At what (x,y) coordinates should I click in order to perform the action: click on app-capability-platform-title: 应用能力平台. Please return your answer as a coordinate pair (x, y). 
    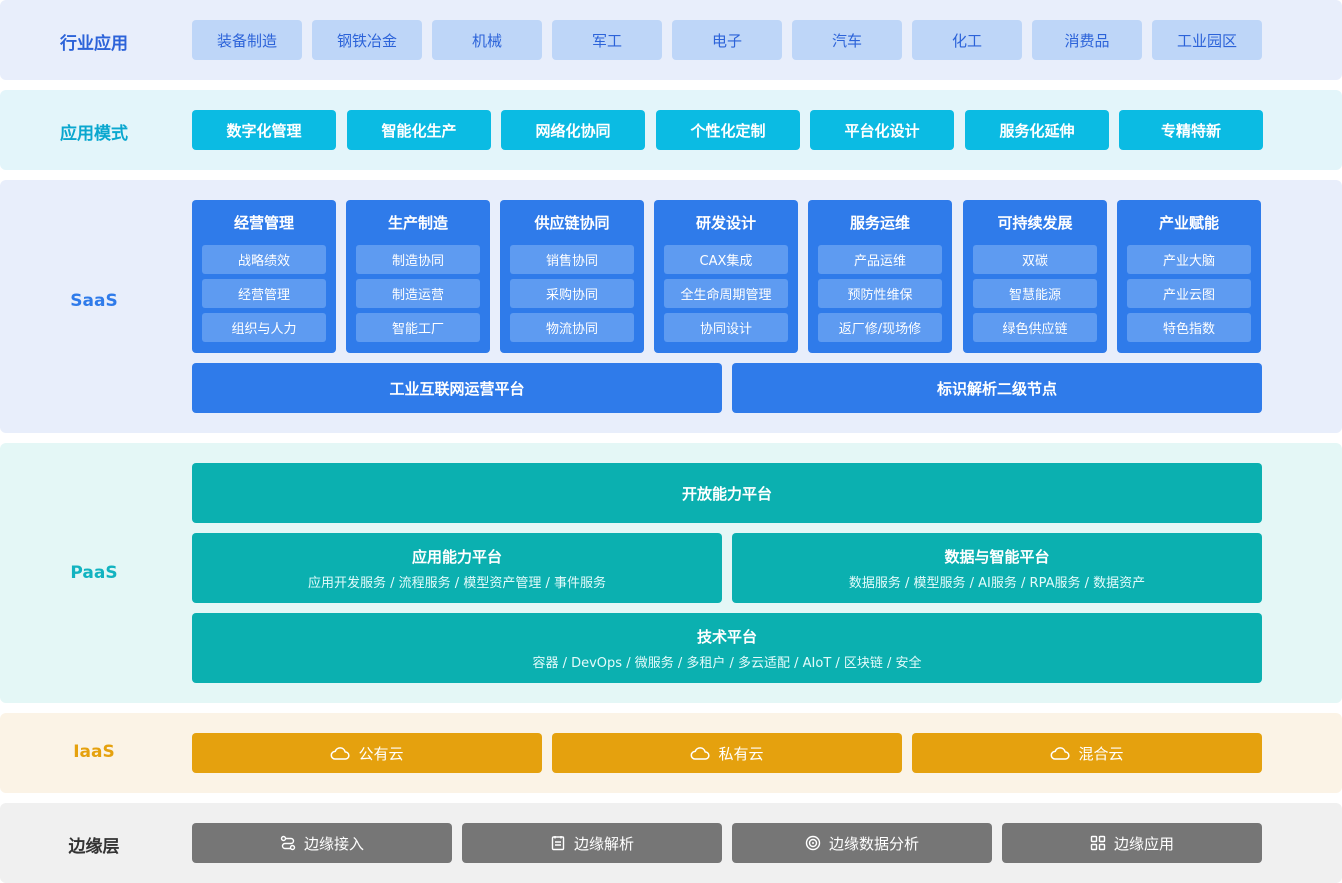
    Looking at the image, I should click on (456, 556).